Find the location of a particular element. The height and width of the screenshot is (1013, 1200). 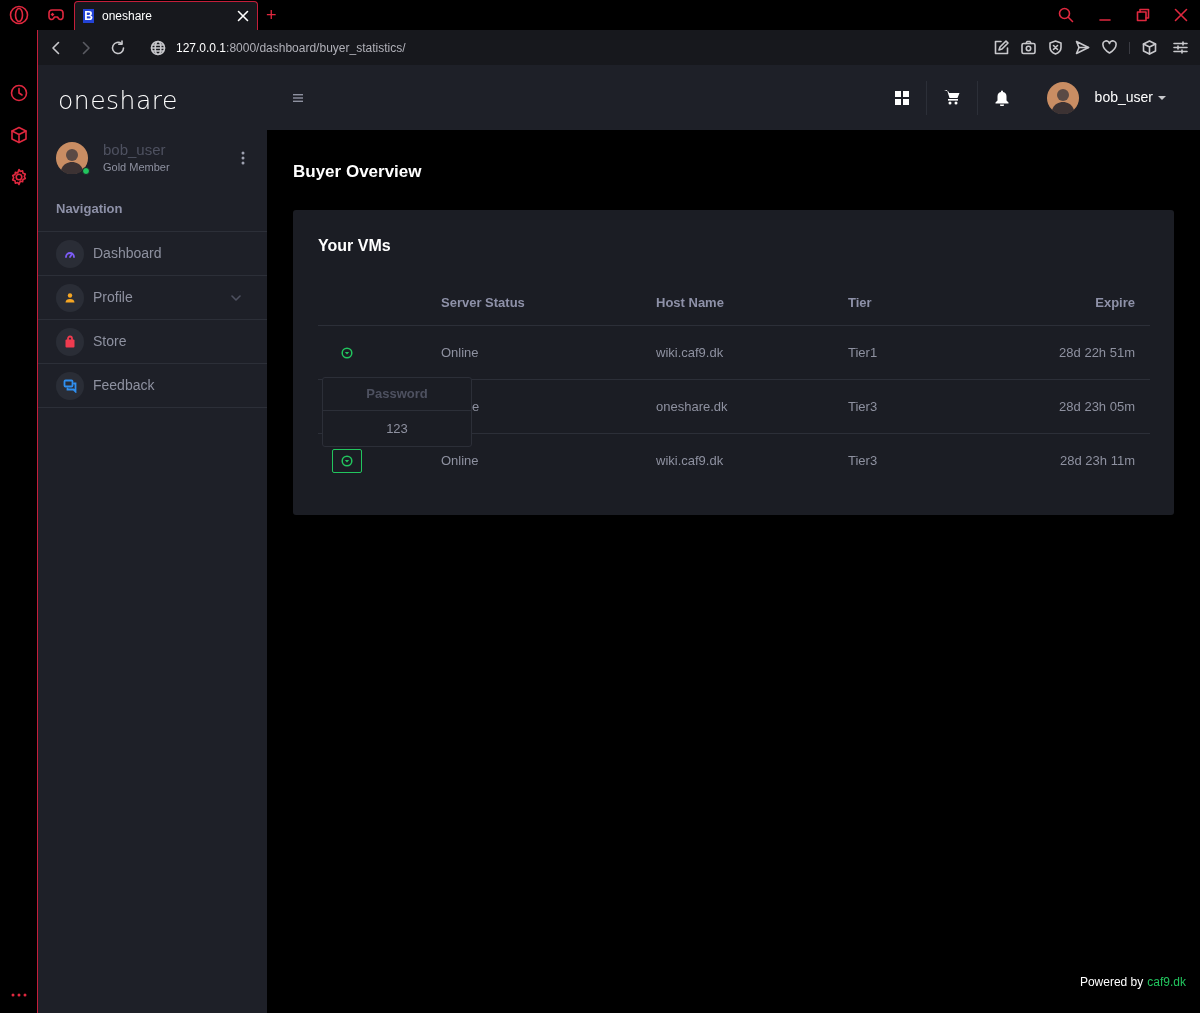

table-cell-text: 28d 22h 51m is located at coordinates (1097, 352).